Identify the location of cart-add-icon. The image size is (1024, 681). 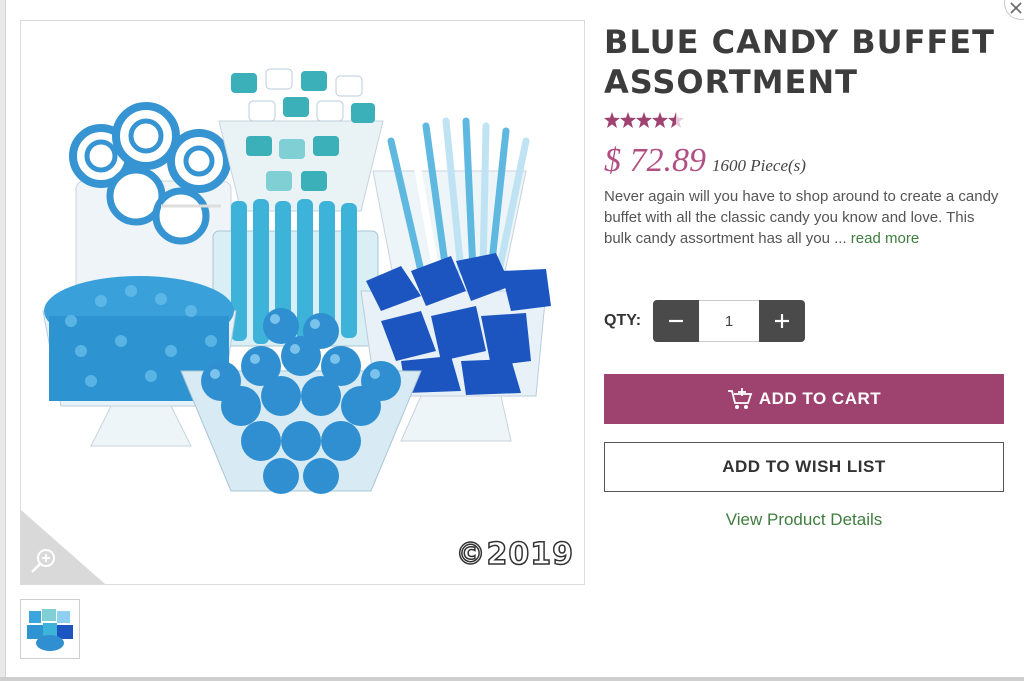
(740, 398).